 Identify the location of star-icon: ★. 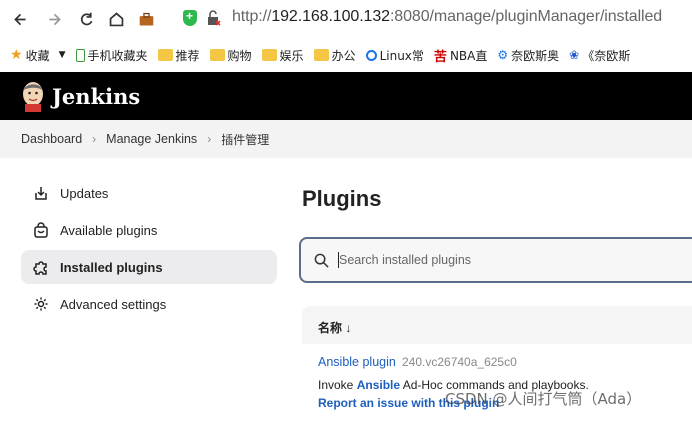
(16, 55).